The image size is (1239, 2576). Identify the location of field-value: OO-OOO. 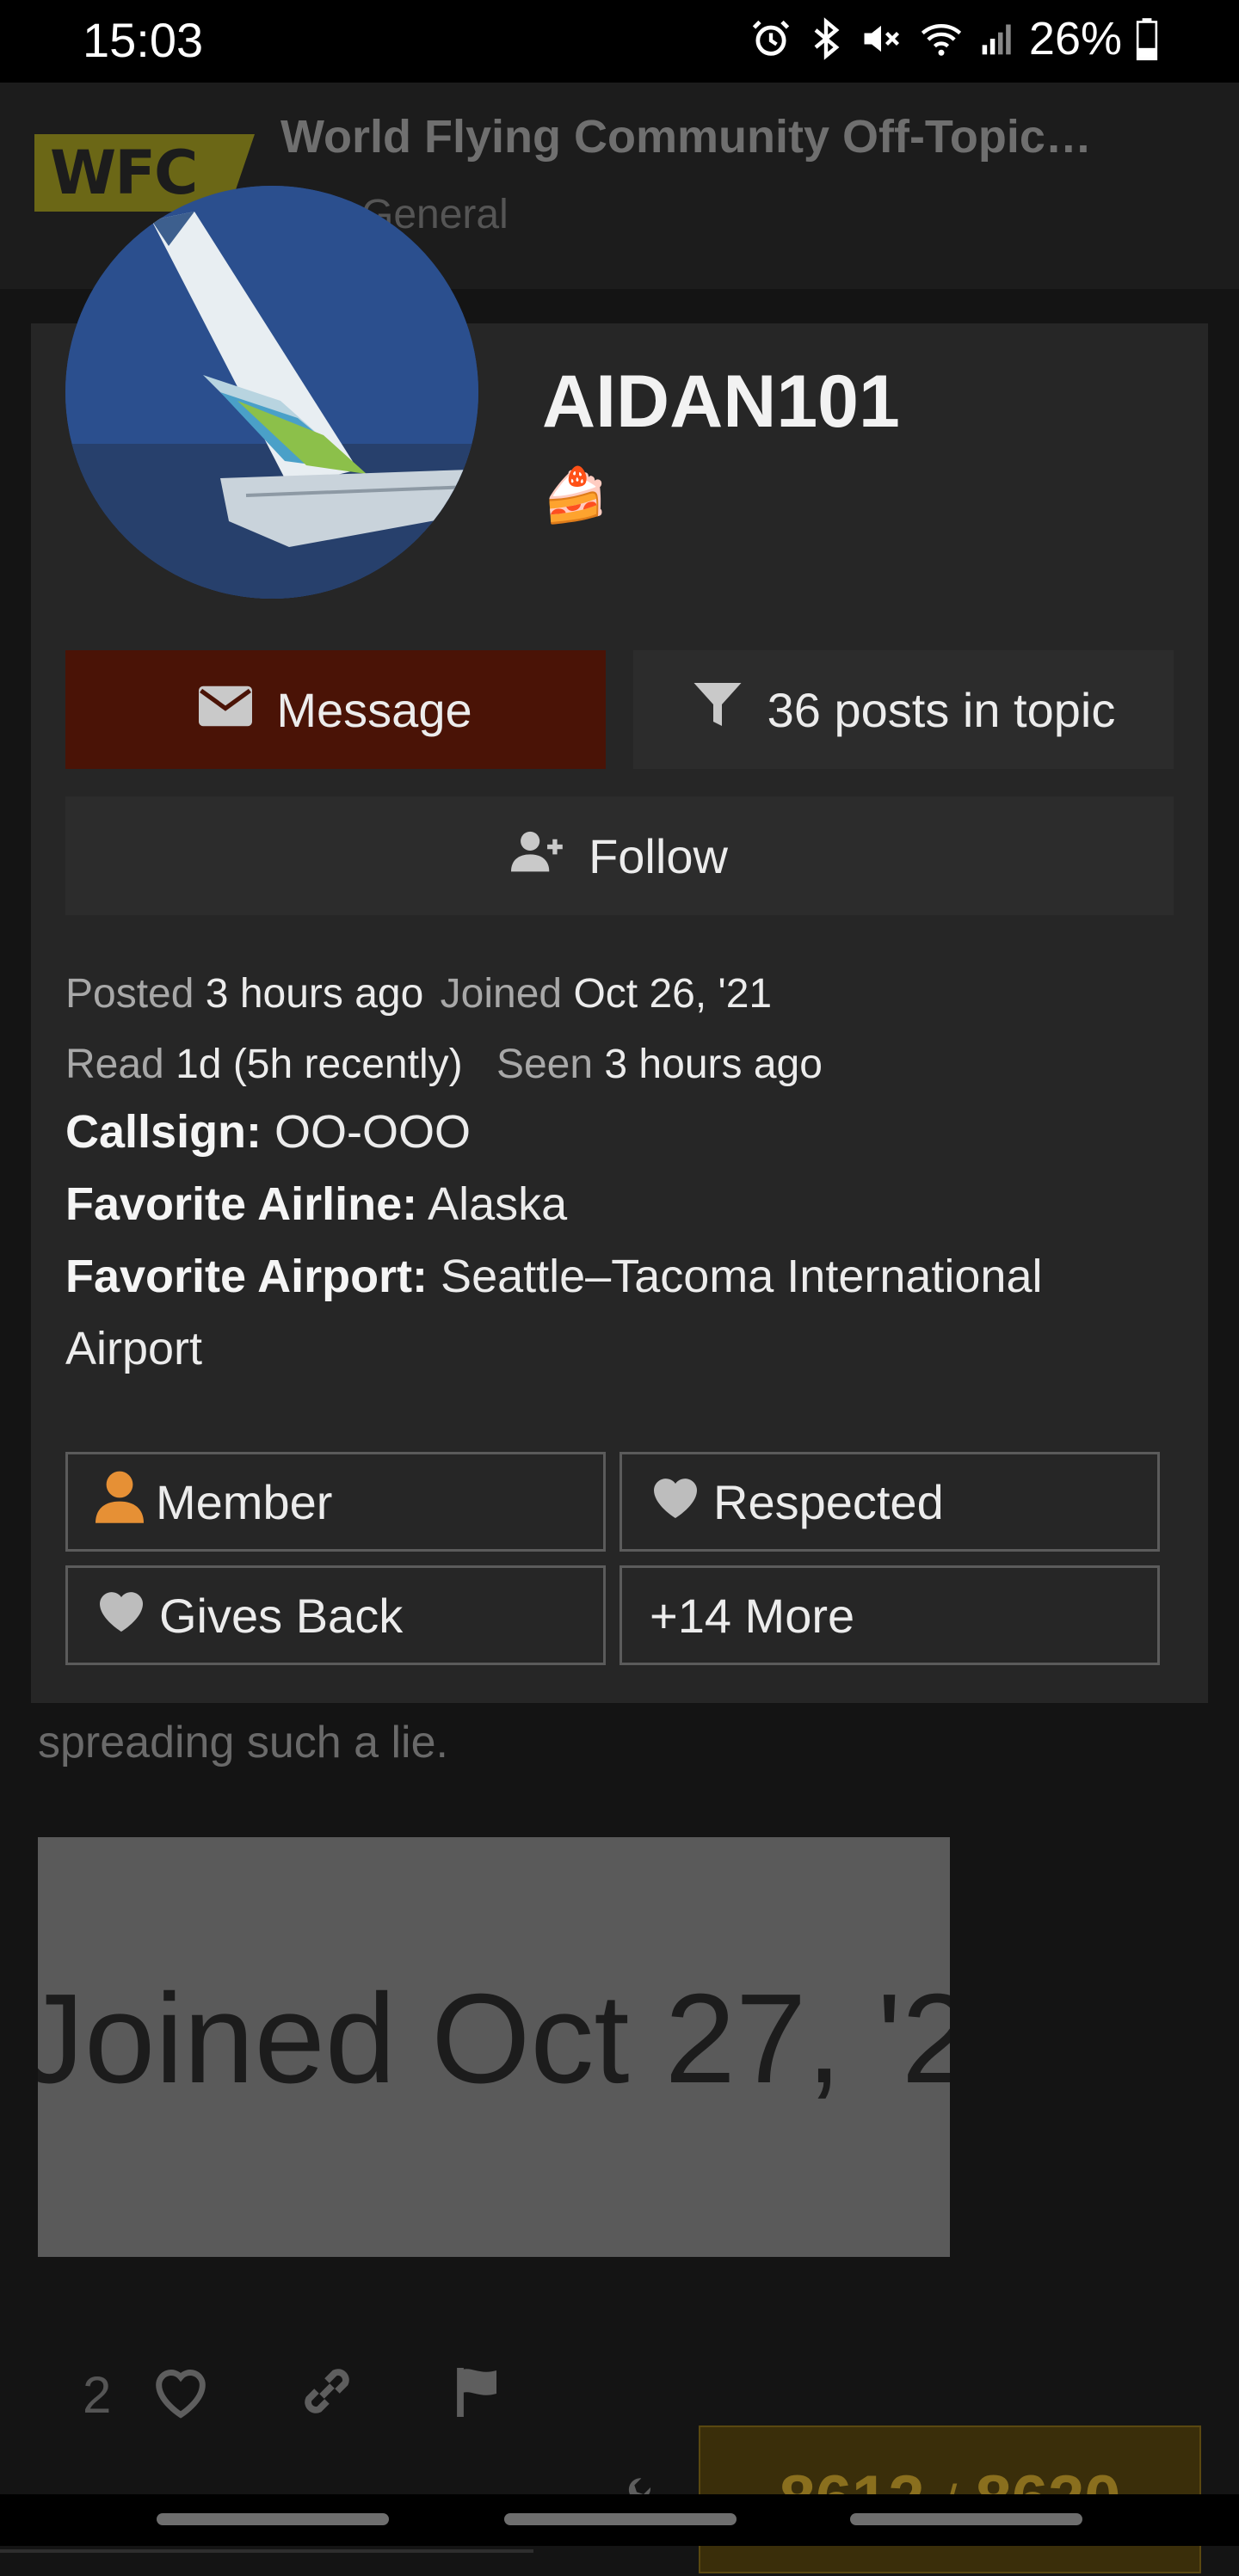
(373, 1132).